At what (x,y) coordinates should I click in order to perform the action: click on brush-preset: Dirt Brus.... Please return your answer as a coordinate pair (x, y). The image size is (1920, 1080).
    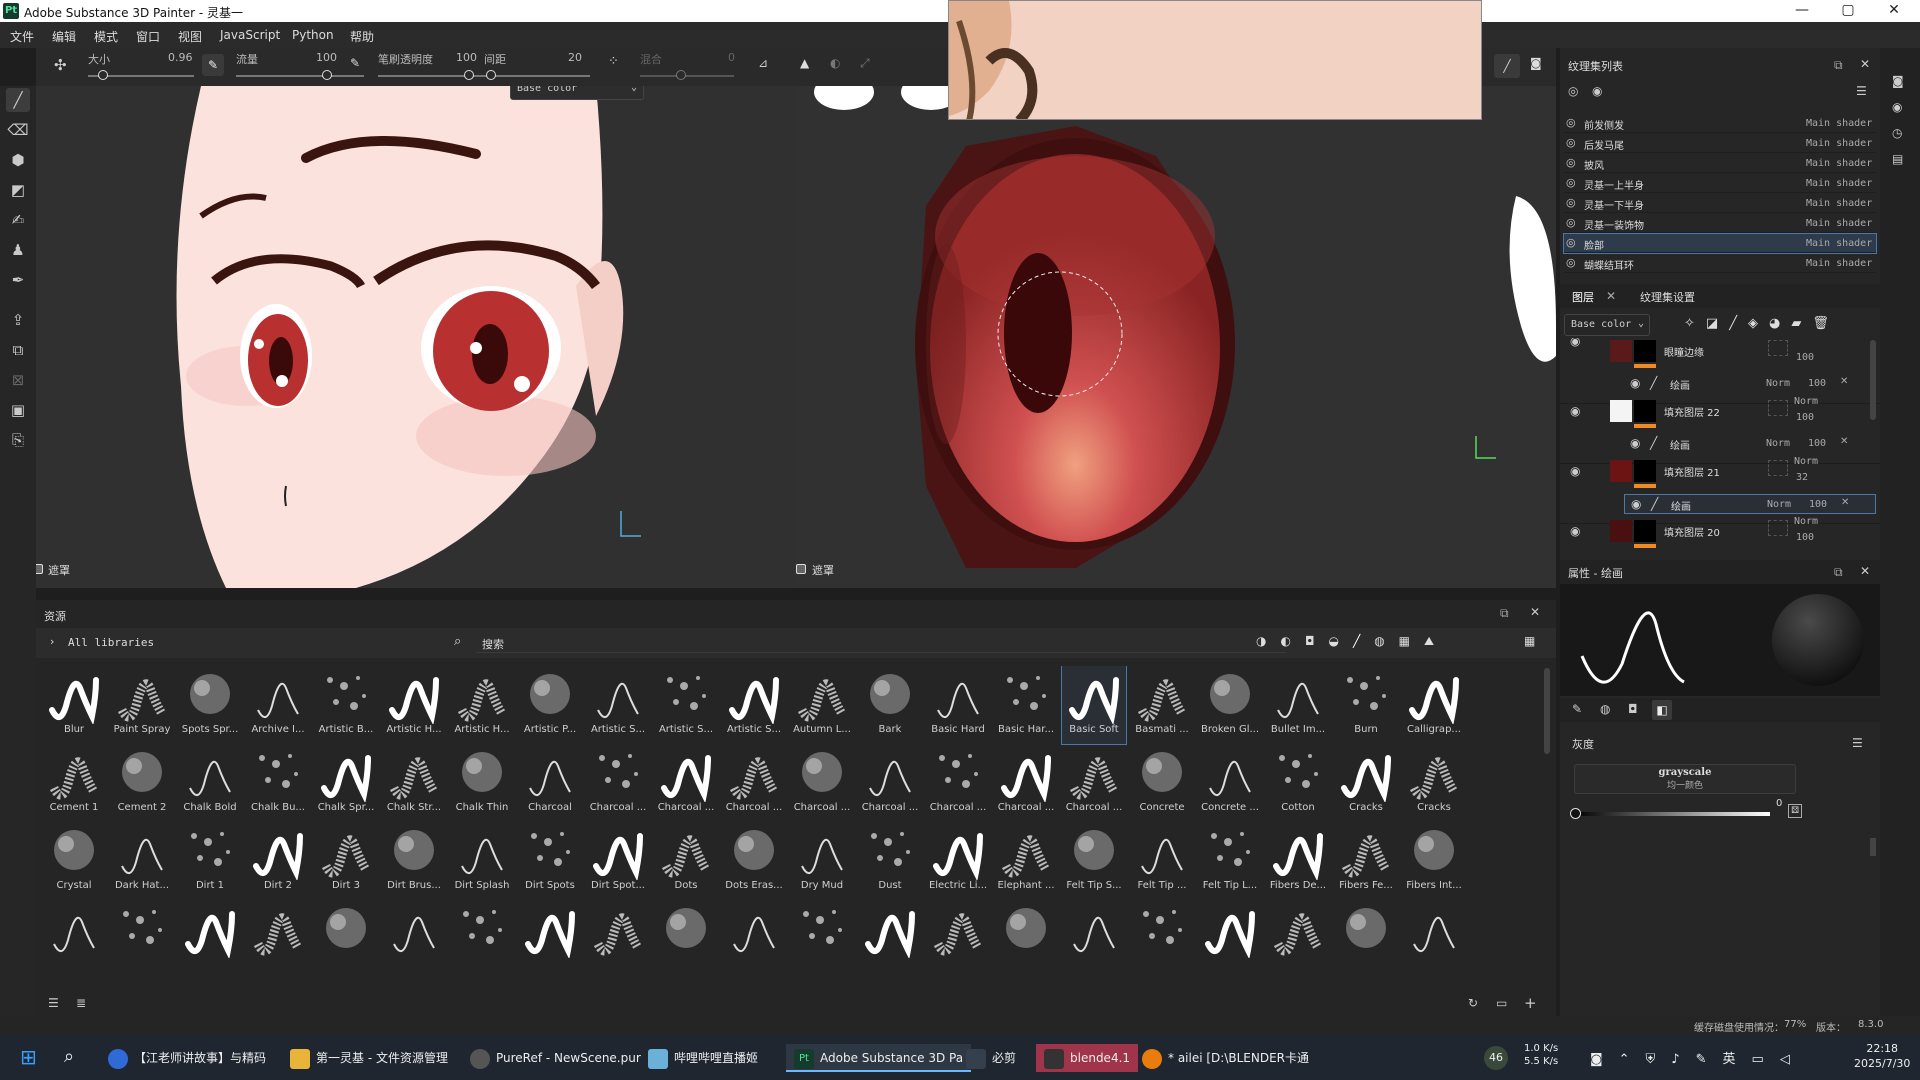
    Looking at the image, I should click on (414, 861).